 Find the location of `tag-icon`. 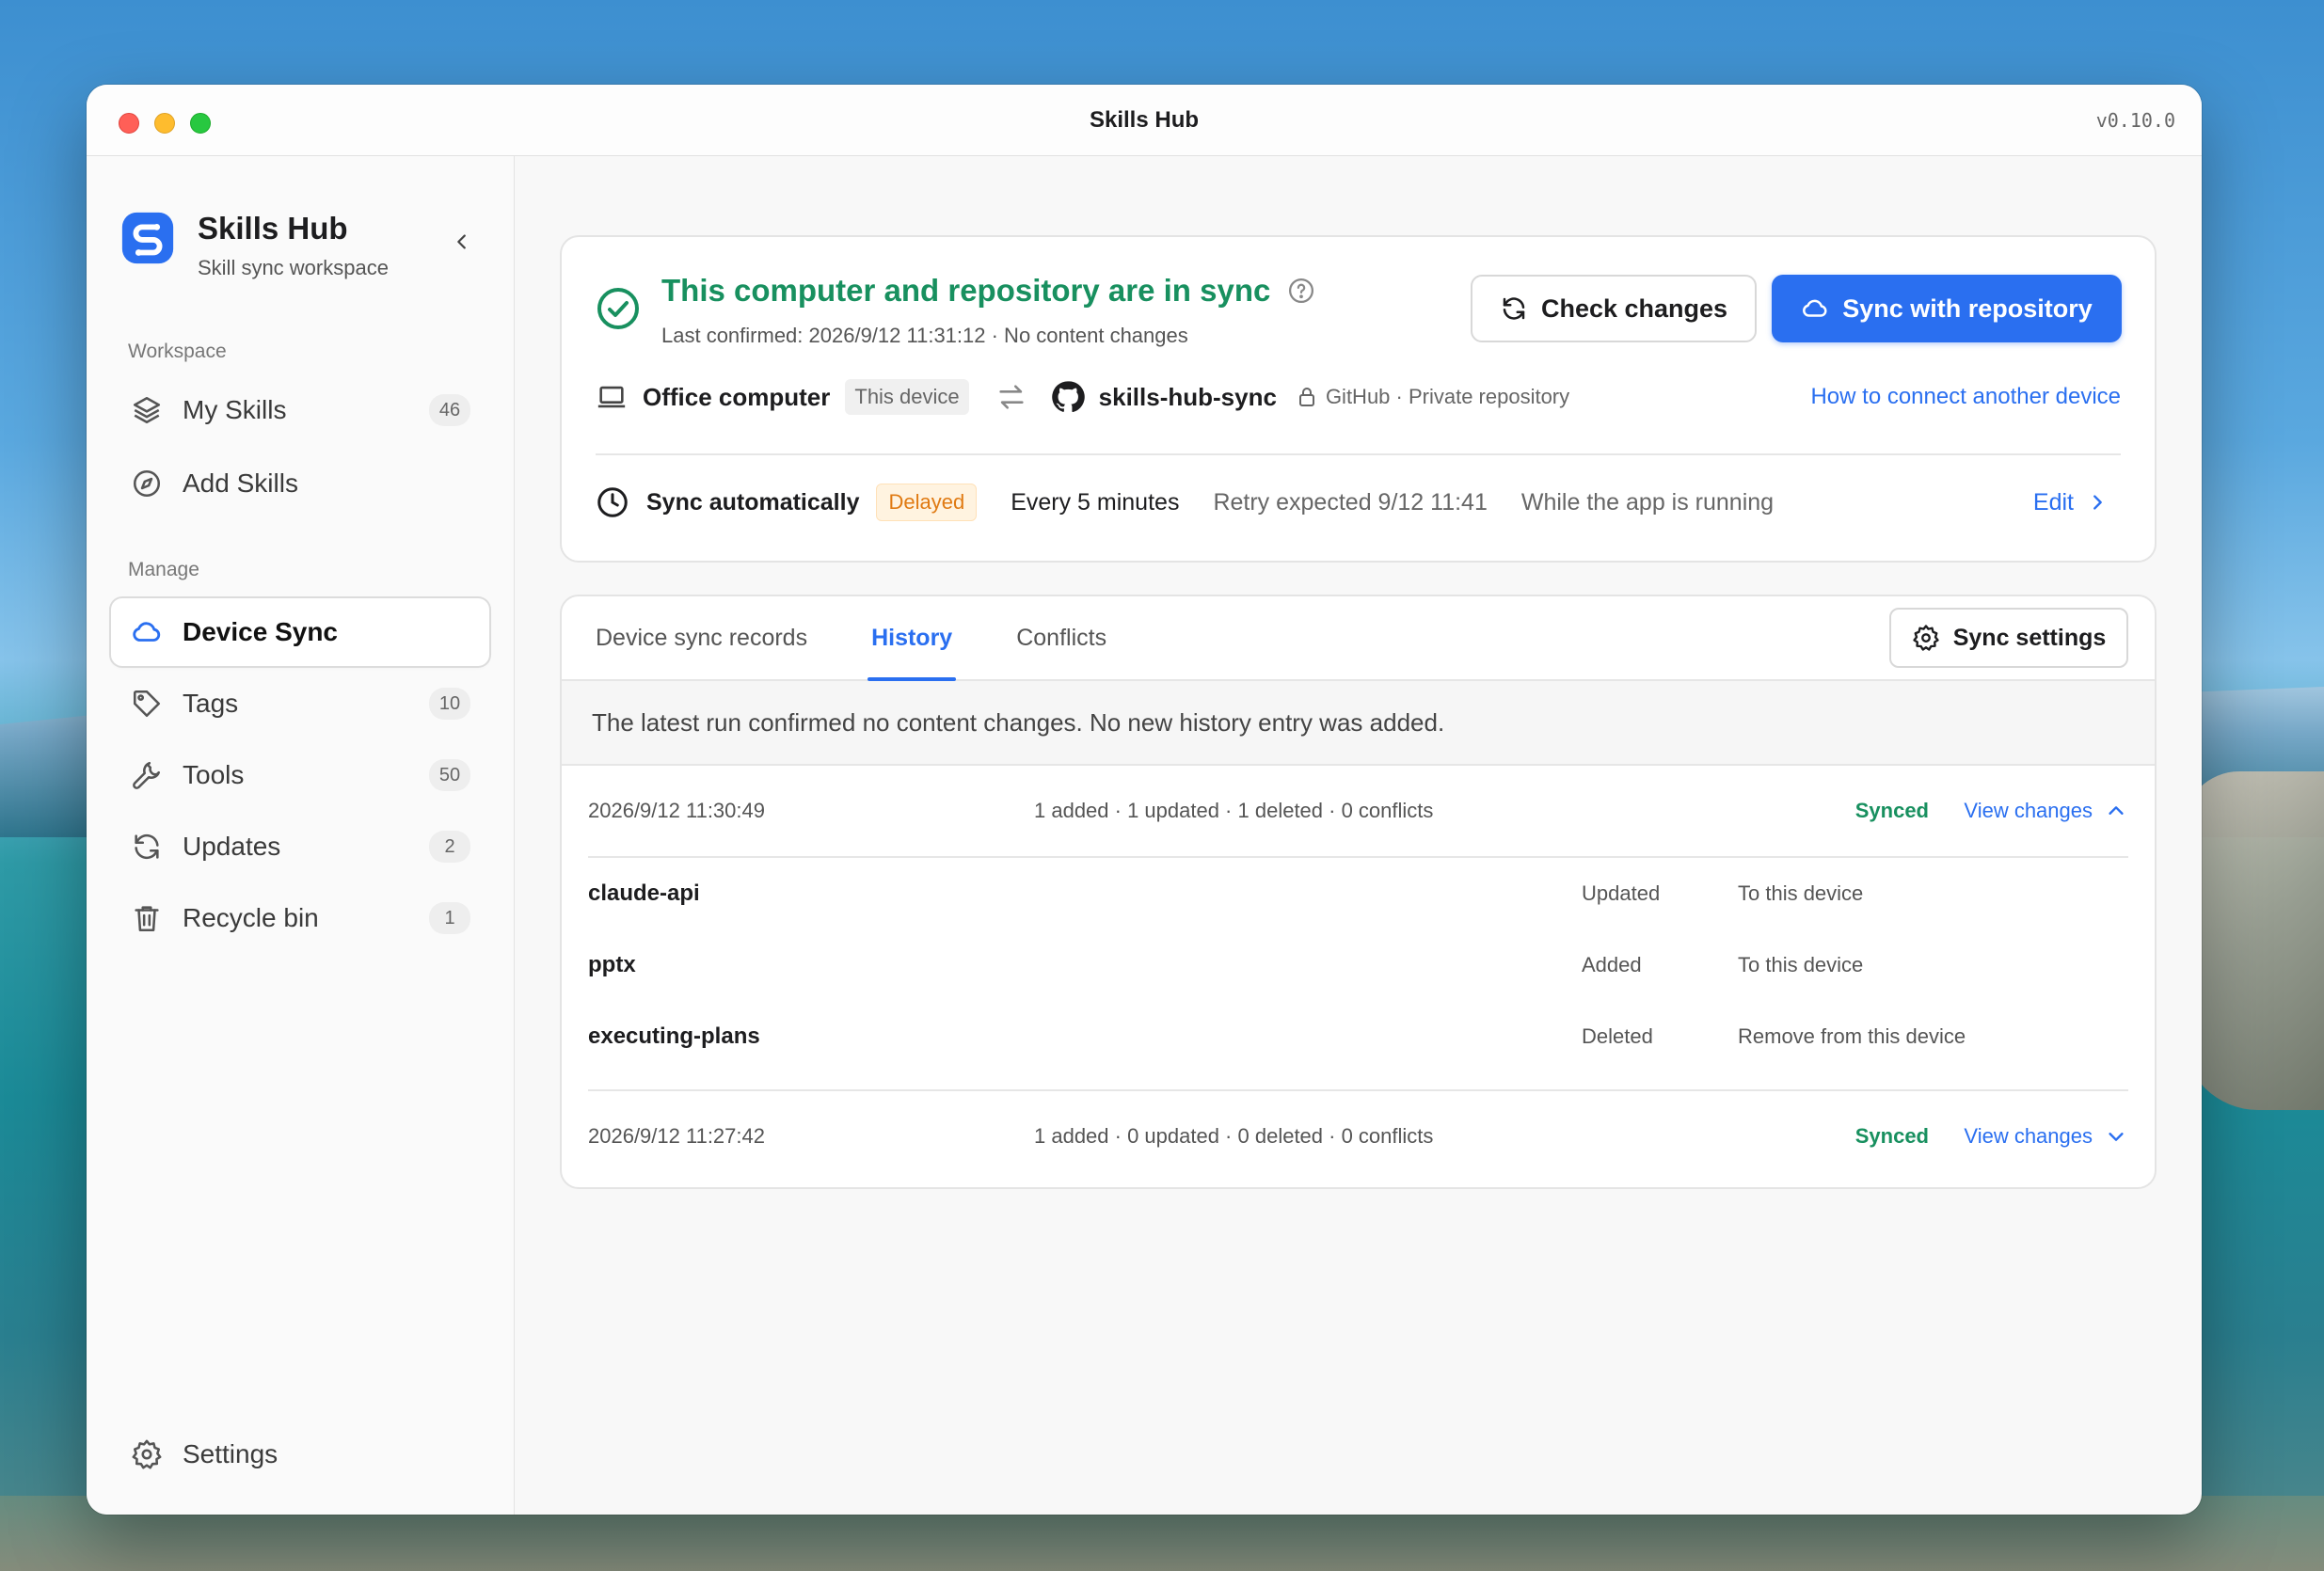

tag-icon is located at coordinates (147, 704).